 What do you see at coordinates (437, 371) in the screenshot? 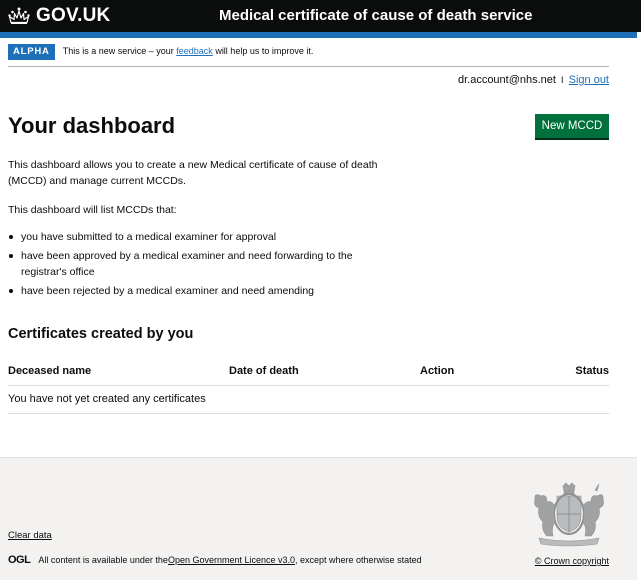
I see `column-header-action: Action` at bounding box center [437, 371].